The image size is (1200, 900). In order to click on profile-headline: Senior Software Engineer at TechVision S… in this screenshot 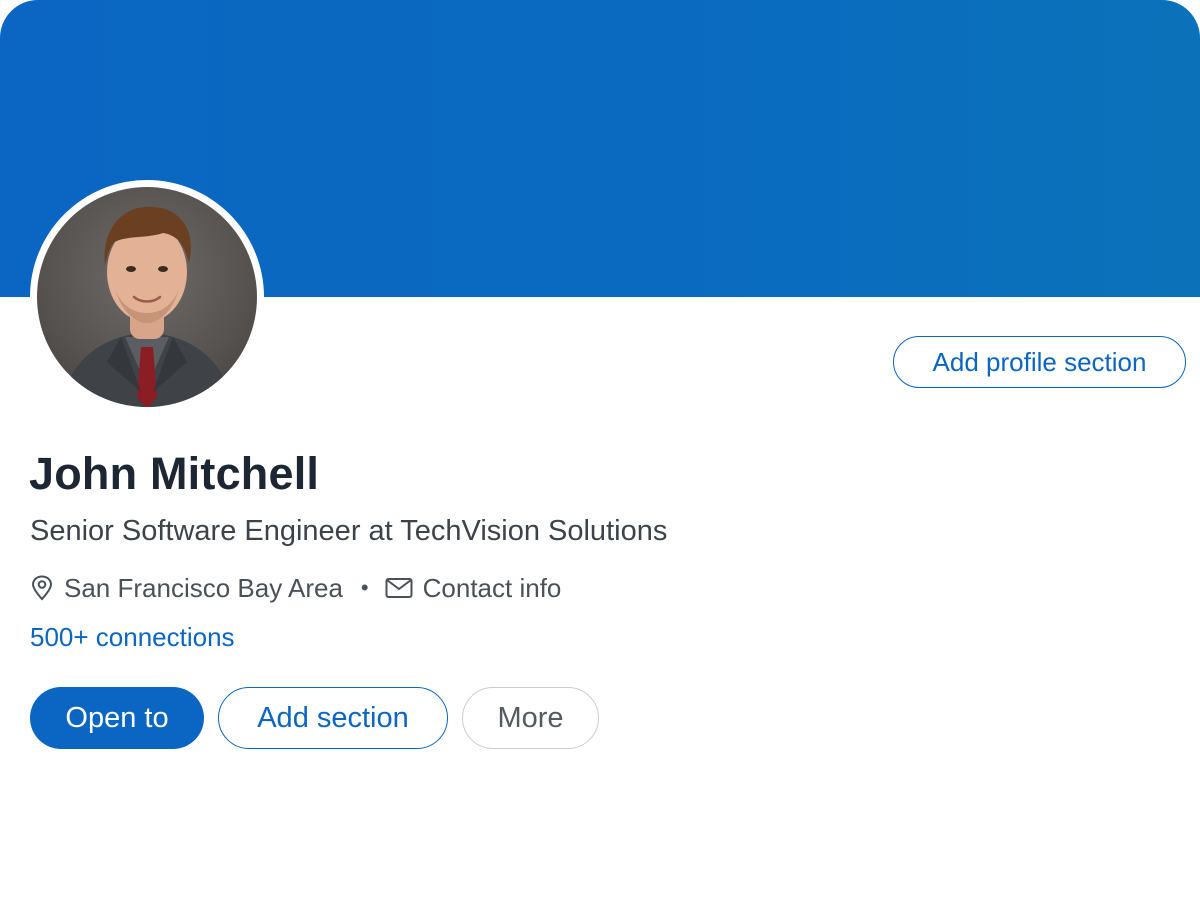, I will do `click(349, 531)`.